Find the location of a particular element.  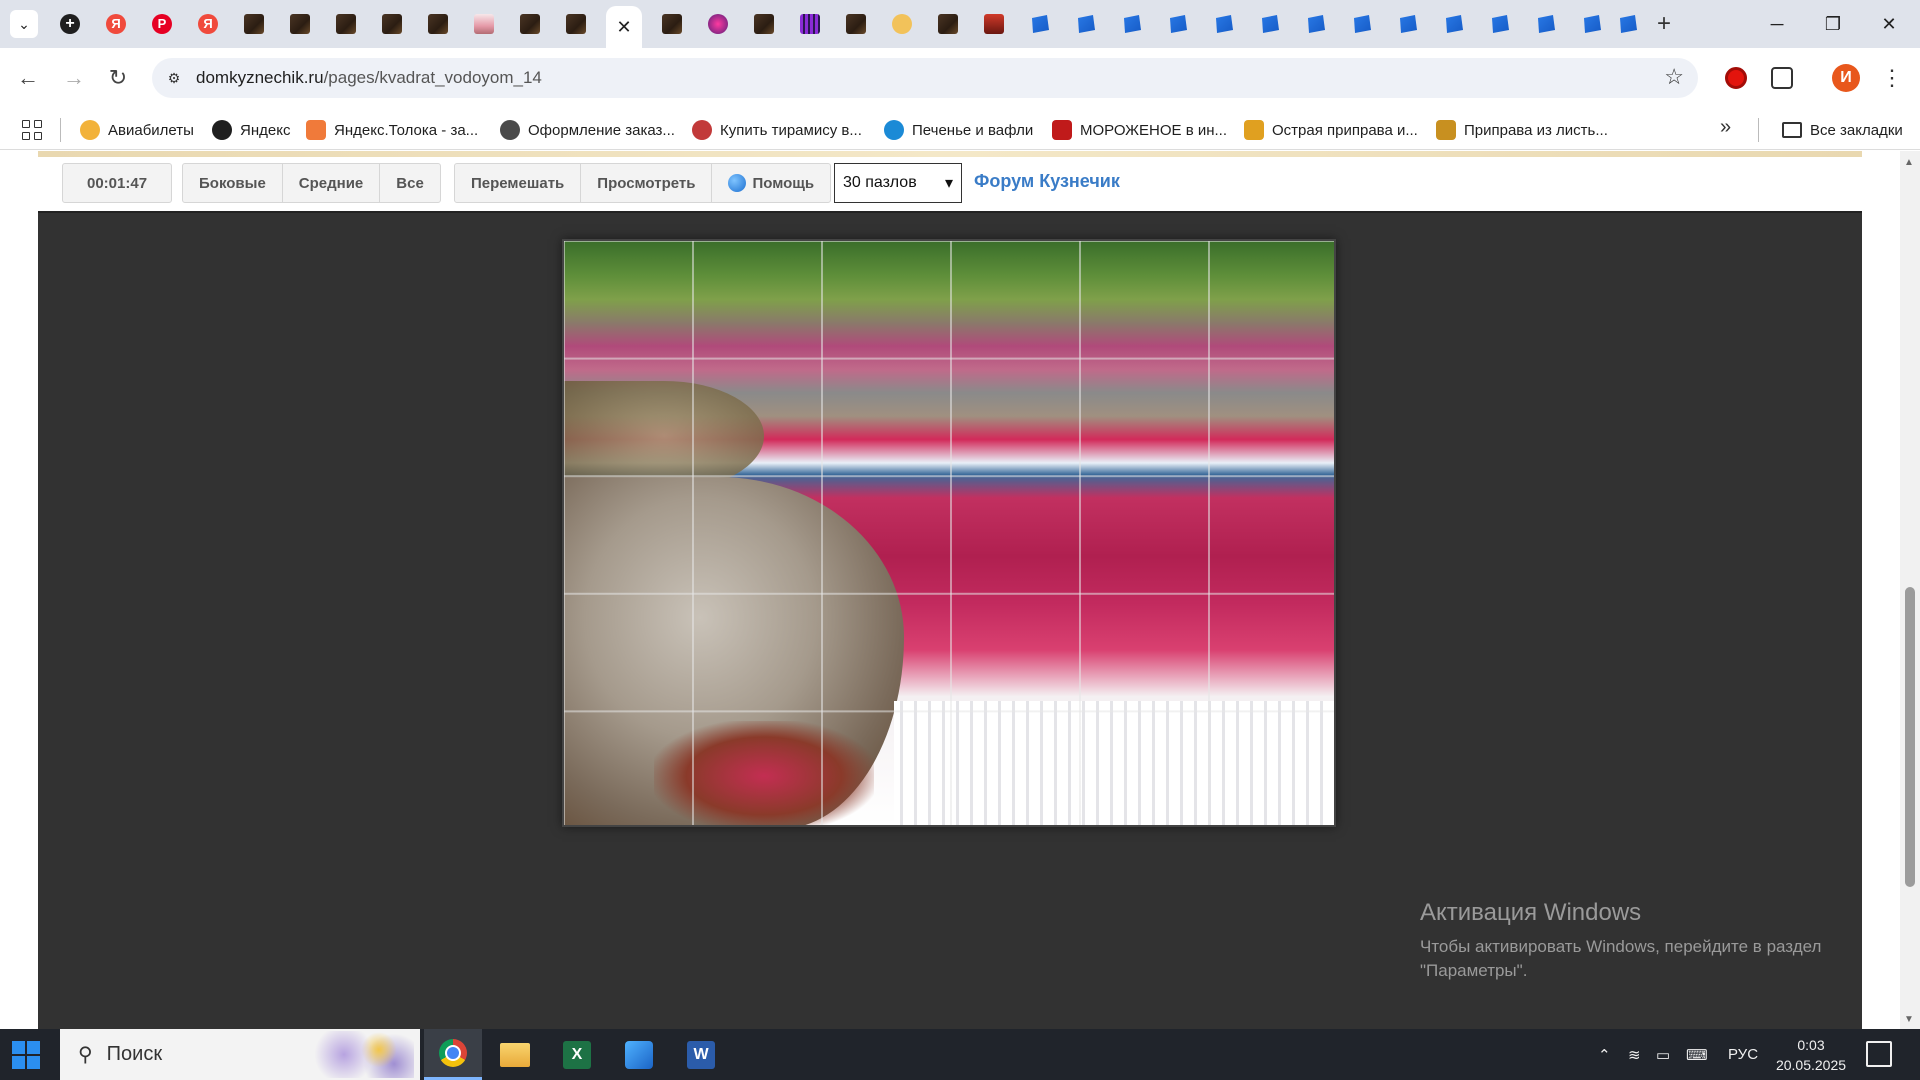

profile-avatar: И is located at coordinates (1846, 78).